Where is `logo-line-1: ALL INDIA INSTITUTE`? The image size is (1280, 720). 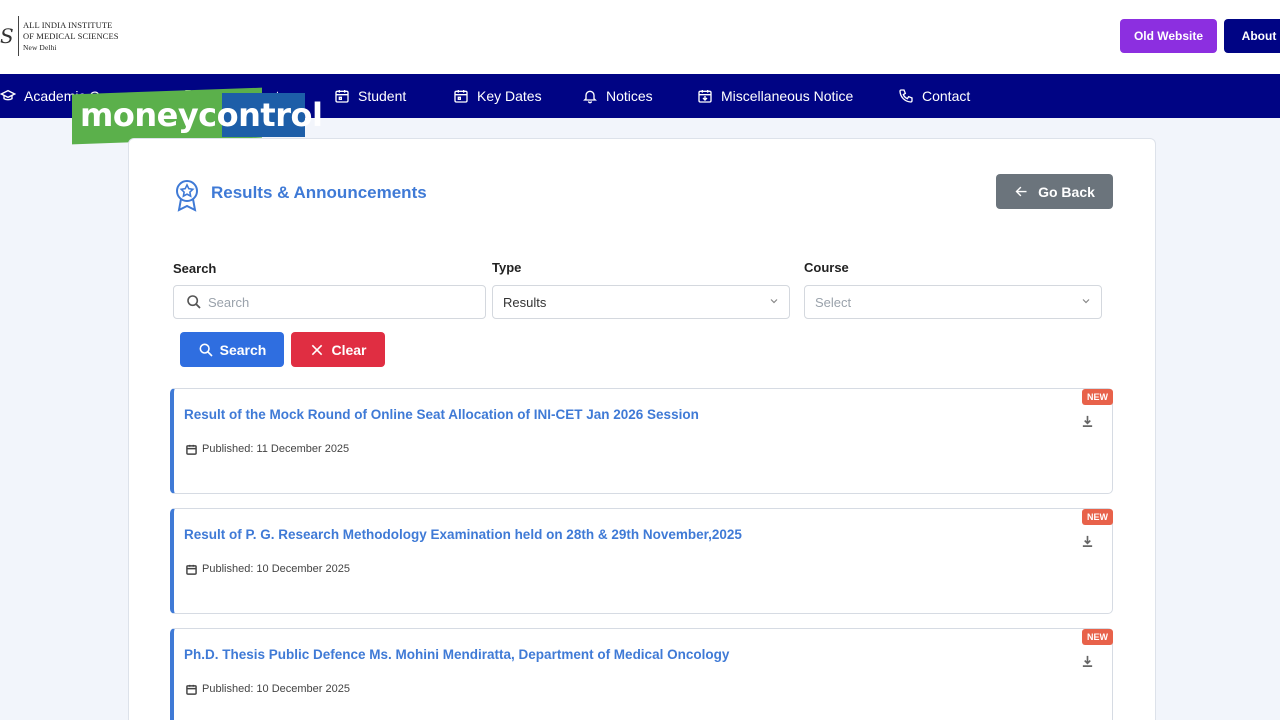 logo-line-1: ALL INDIA INSTITUTE is located at coordinates (68, 24).